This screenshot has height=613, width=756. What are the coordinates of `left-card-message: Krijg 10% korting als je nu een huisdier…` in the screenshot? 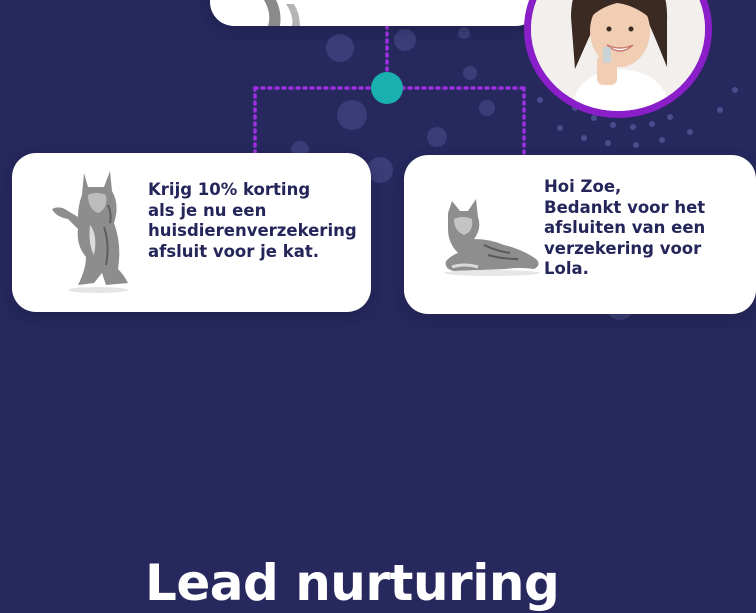 It's located at (252, 220).